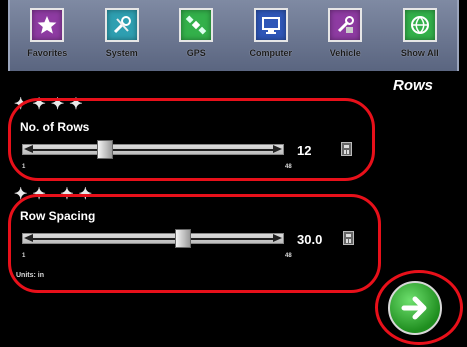  Describe the element at coordinates (196, 53) in the screenshot. I see `toolbar-label: GPS` at that location.